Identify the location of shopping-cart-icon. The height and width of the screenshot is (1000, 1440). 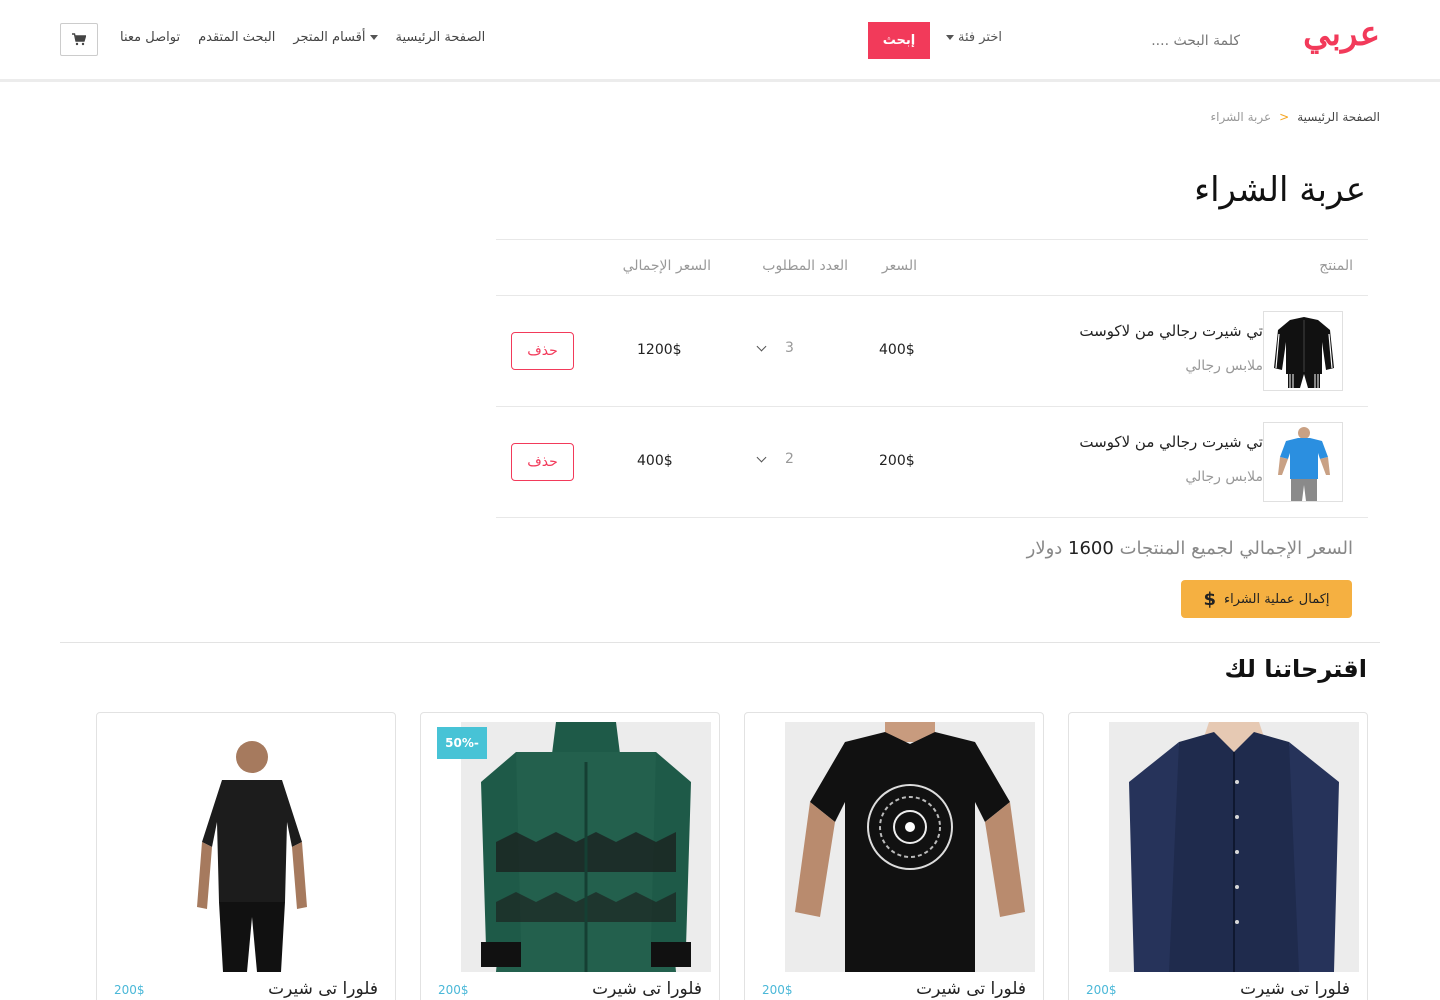
(79, 39).